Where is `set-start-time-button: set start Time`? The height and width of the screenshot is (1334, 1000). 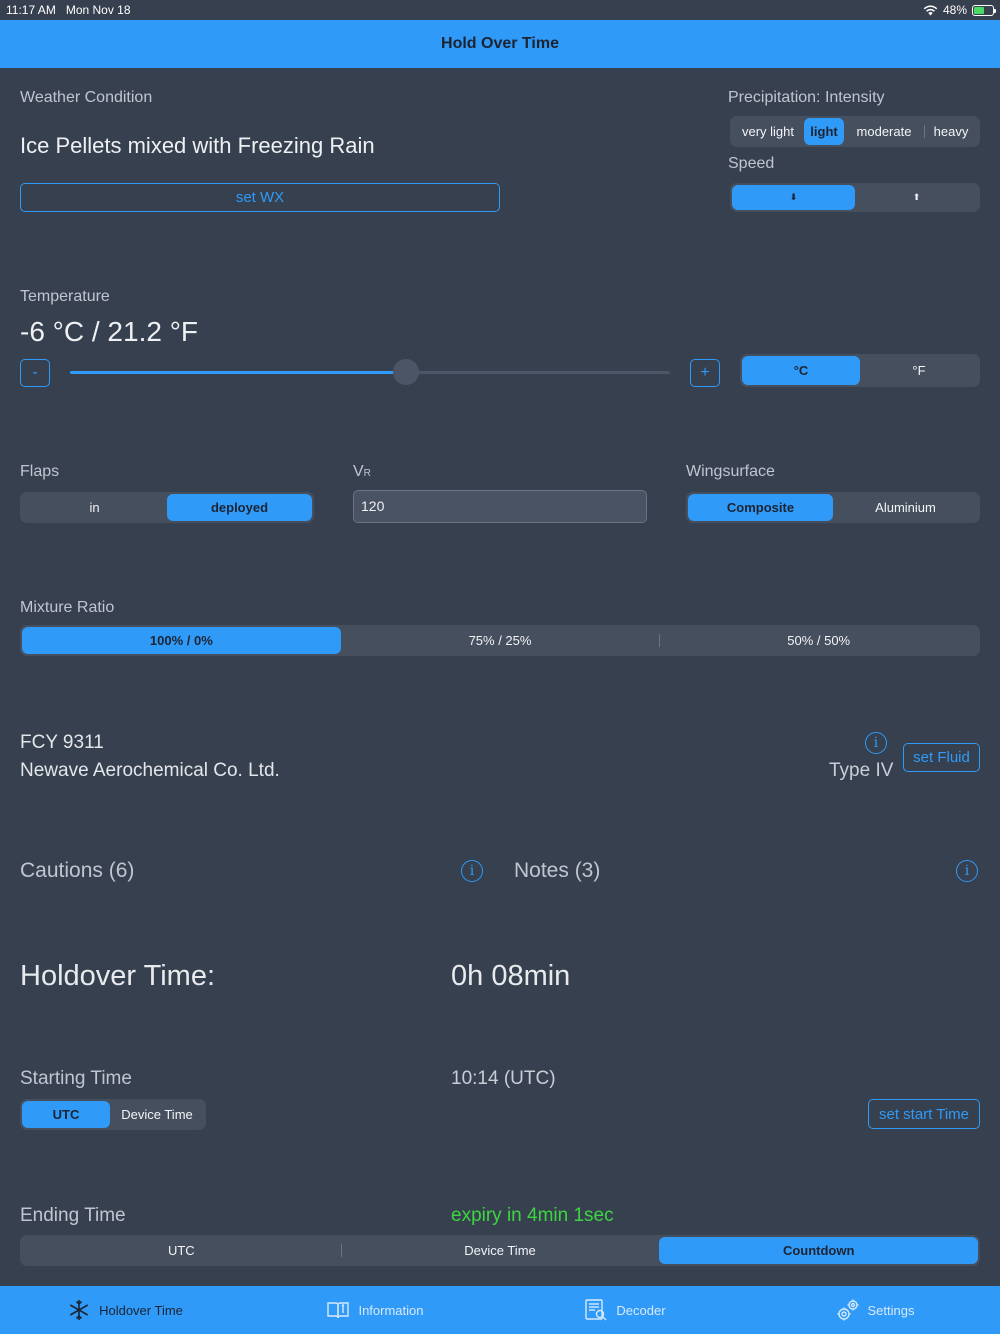 set-start-time-button: set start Time is located at coordinates (924, 1114).